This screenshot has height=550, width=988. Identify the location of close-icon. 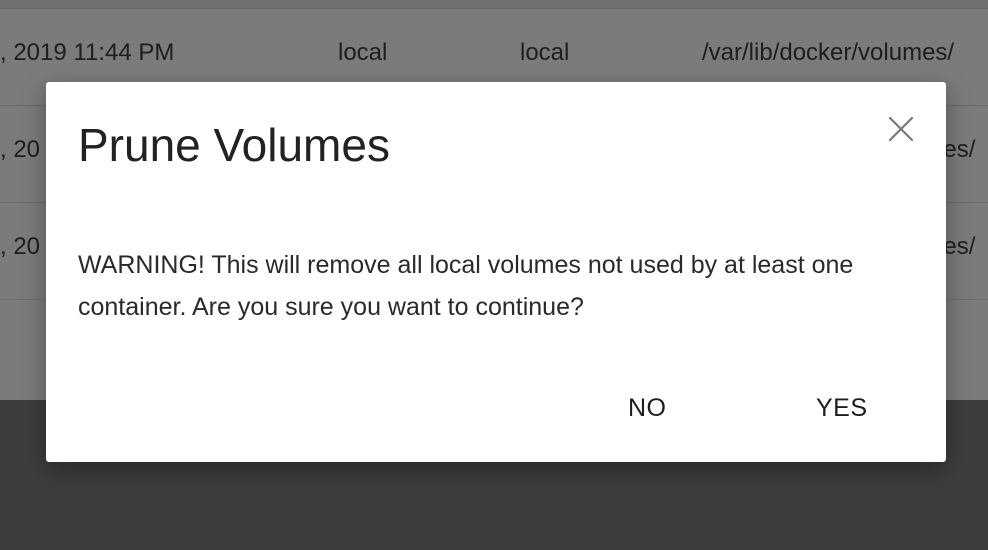
(901, 129).